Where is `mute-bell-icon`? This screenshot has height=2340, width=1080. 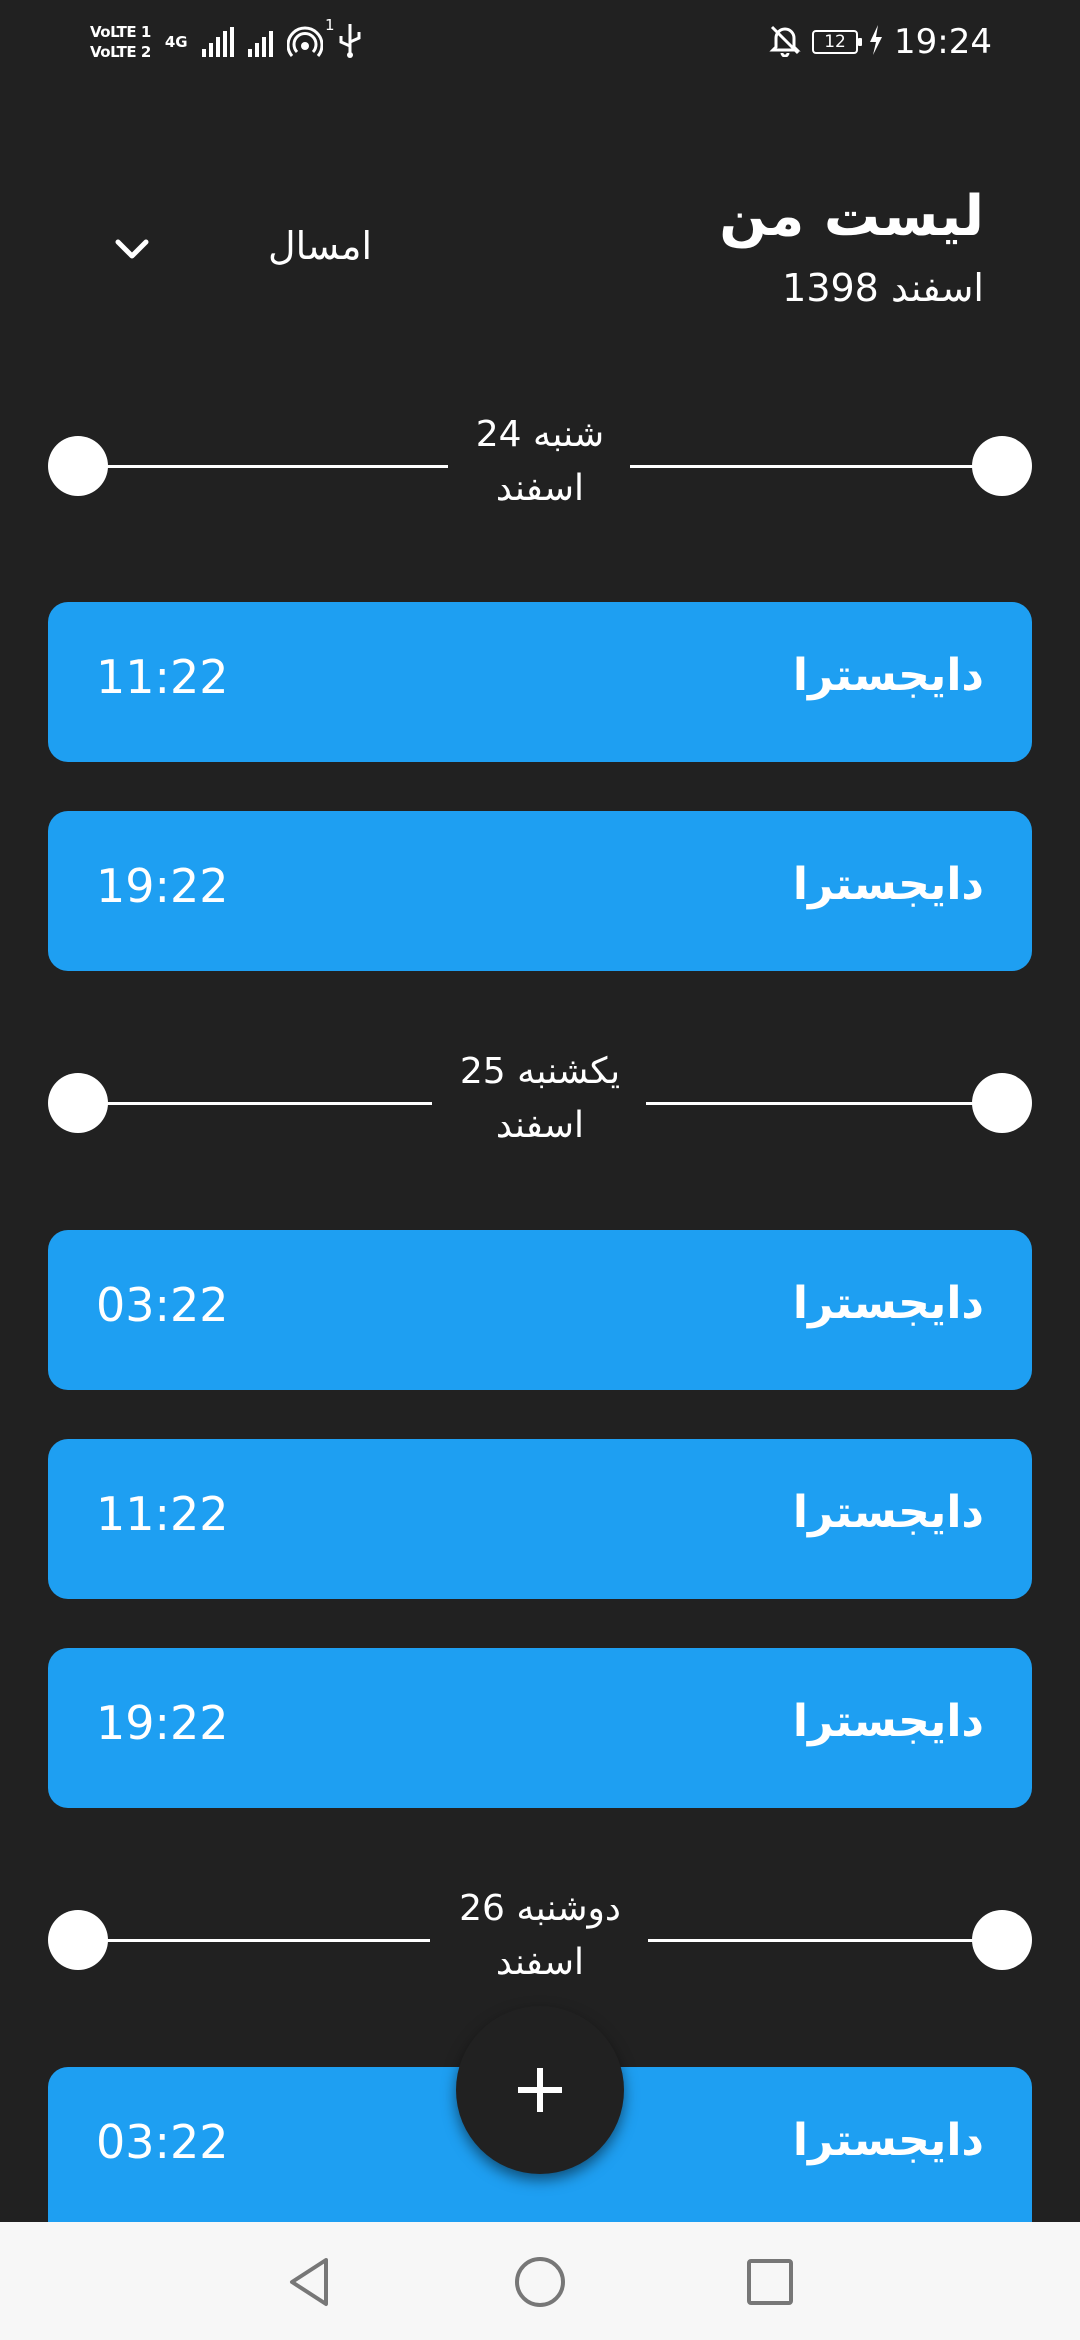
mute-bell-icon is located at coordinates (785, 42).